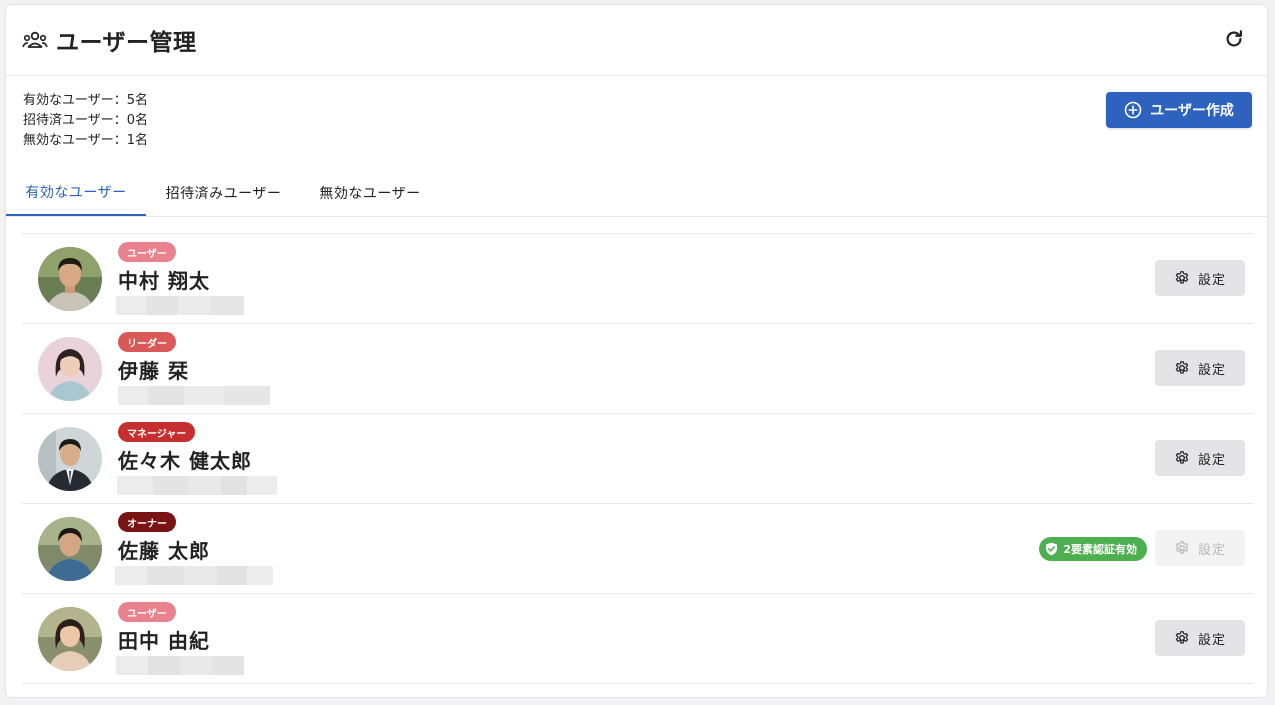  I want to click on user-row: マネージャー 佐々木 健太郎 設定, so click(637, 459).